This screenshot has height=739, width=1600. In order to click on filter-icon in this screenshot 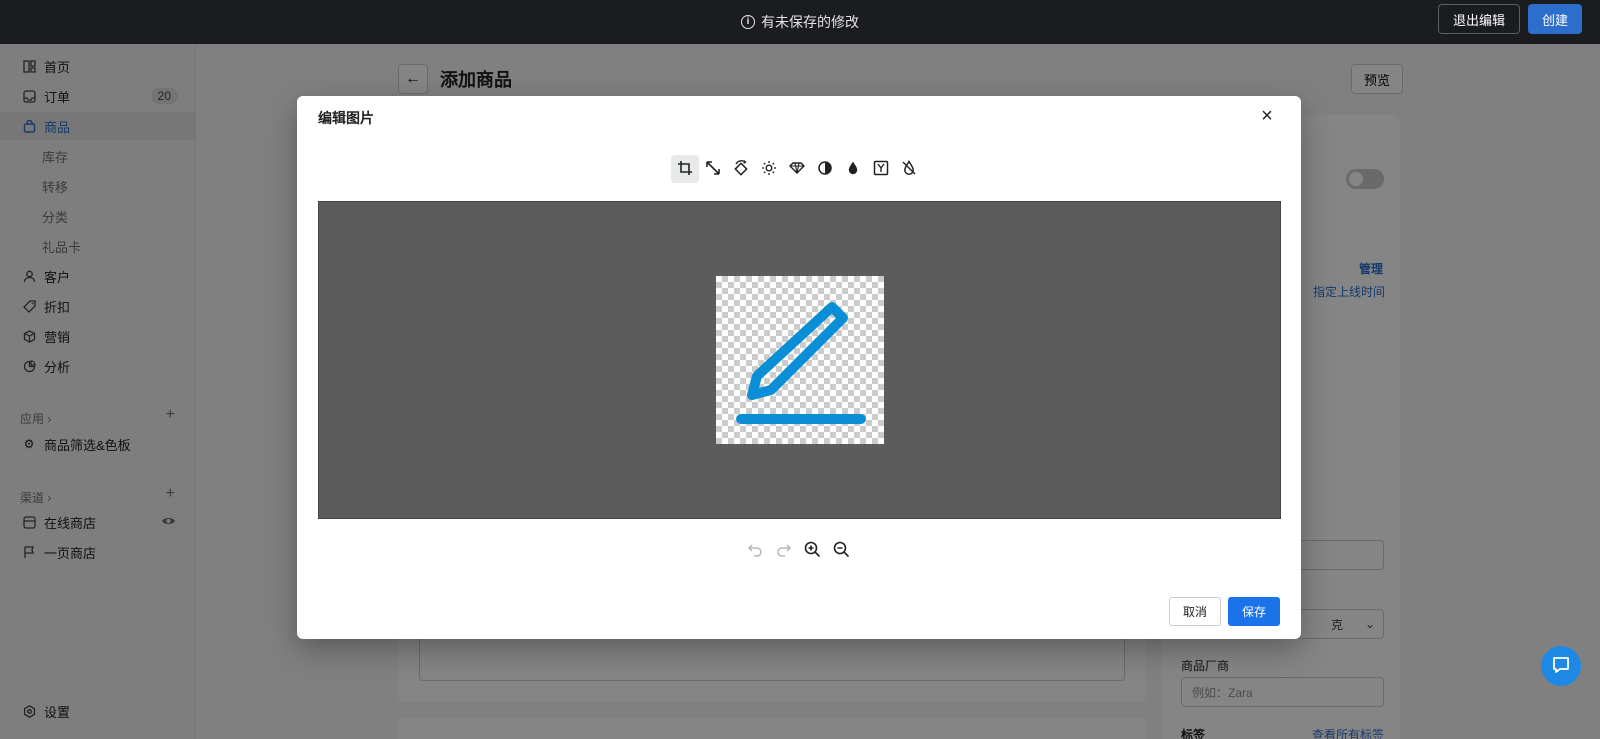, I will do `click(881, 169)`.